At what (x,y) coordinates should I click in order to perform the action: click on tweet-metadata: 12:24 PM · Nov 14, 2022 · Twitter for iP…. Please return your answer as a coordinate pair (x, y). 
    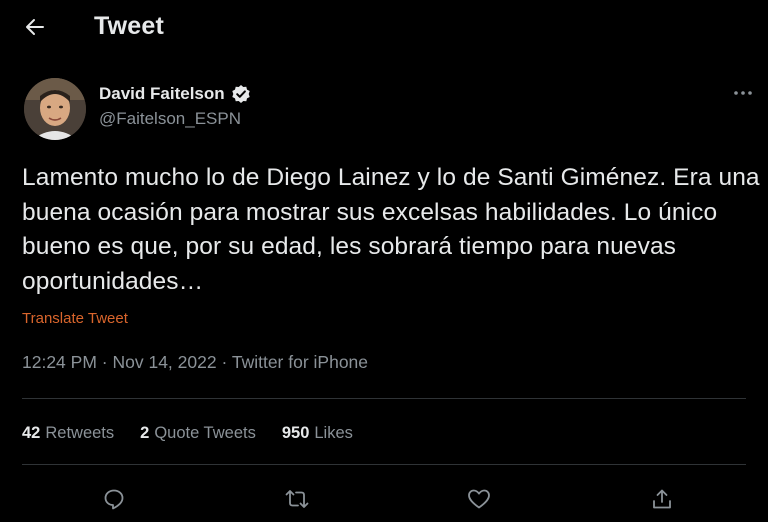
    Looking at the image, I should click on (195, 362).